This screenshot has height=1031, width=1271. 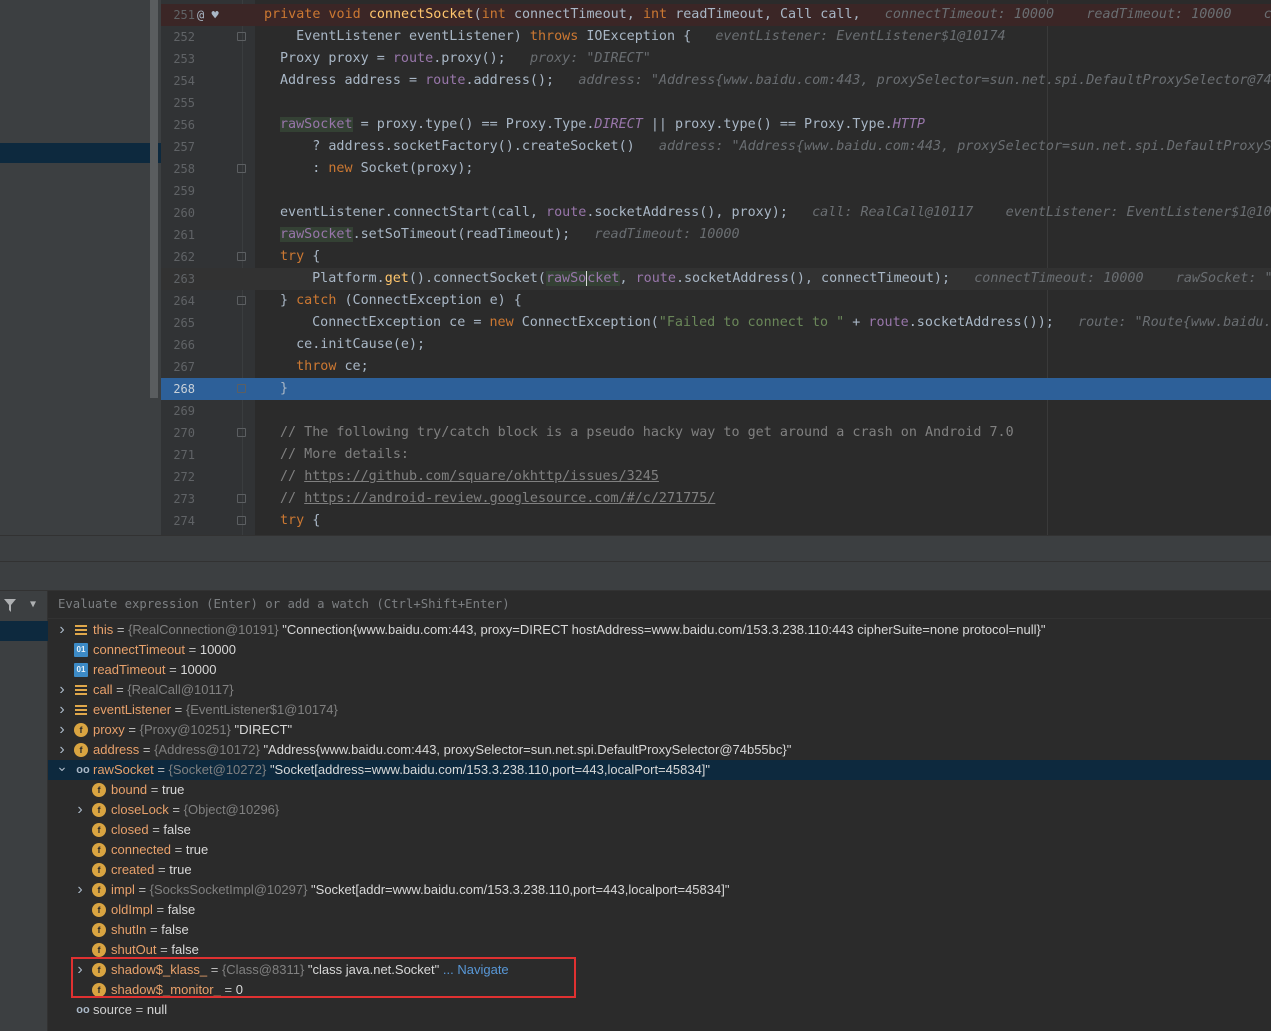 I want to click on line-number: 256, so click(x=181, y=125).